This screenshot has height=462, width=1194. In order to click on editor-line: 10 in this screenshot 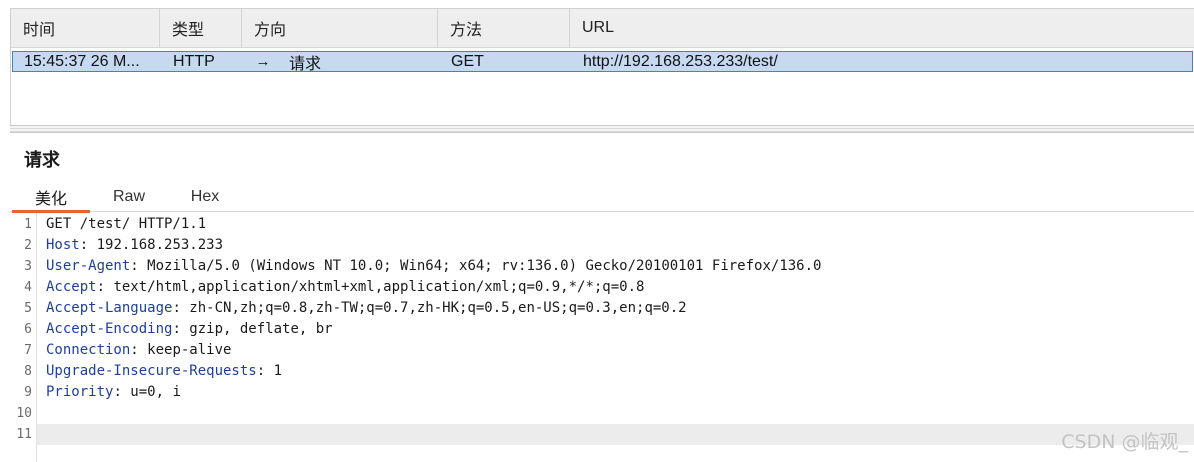, I will do `click(602, 413)`.